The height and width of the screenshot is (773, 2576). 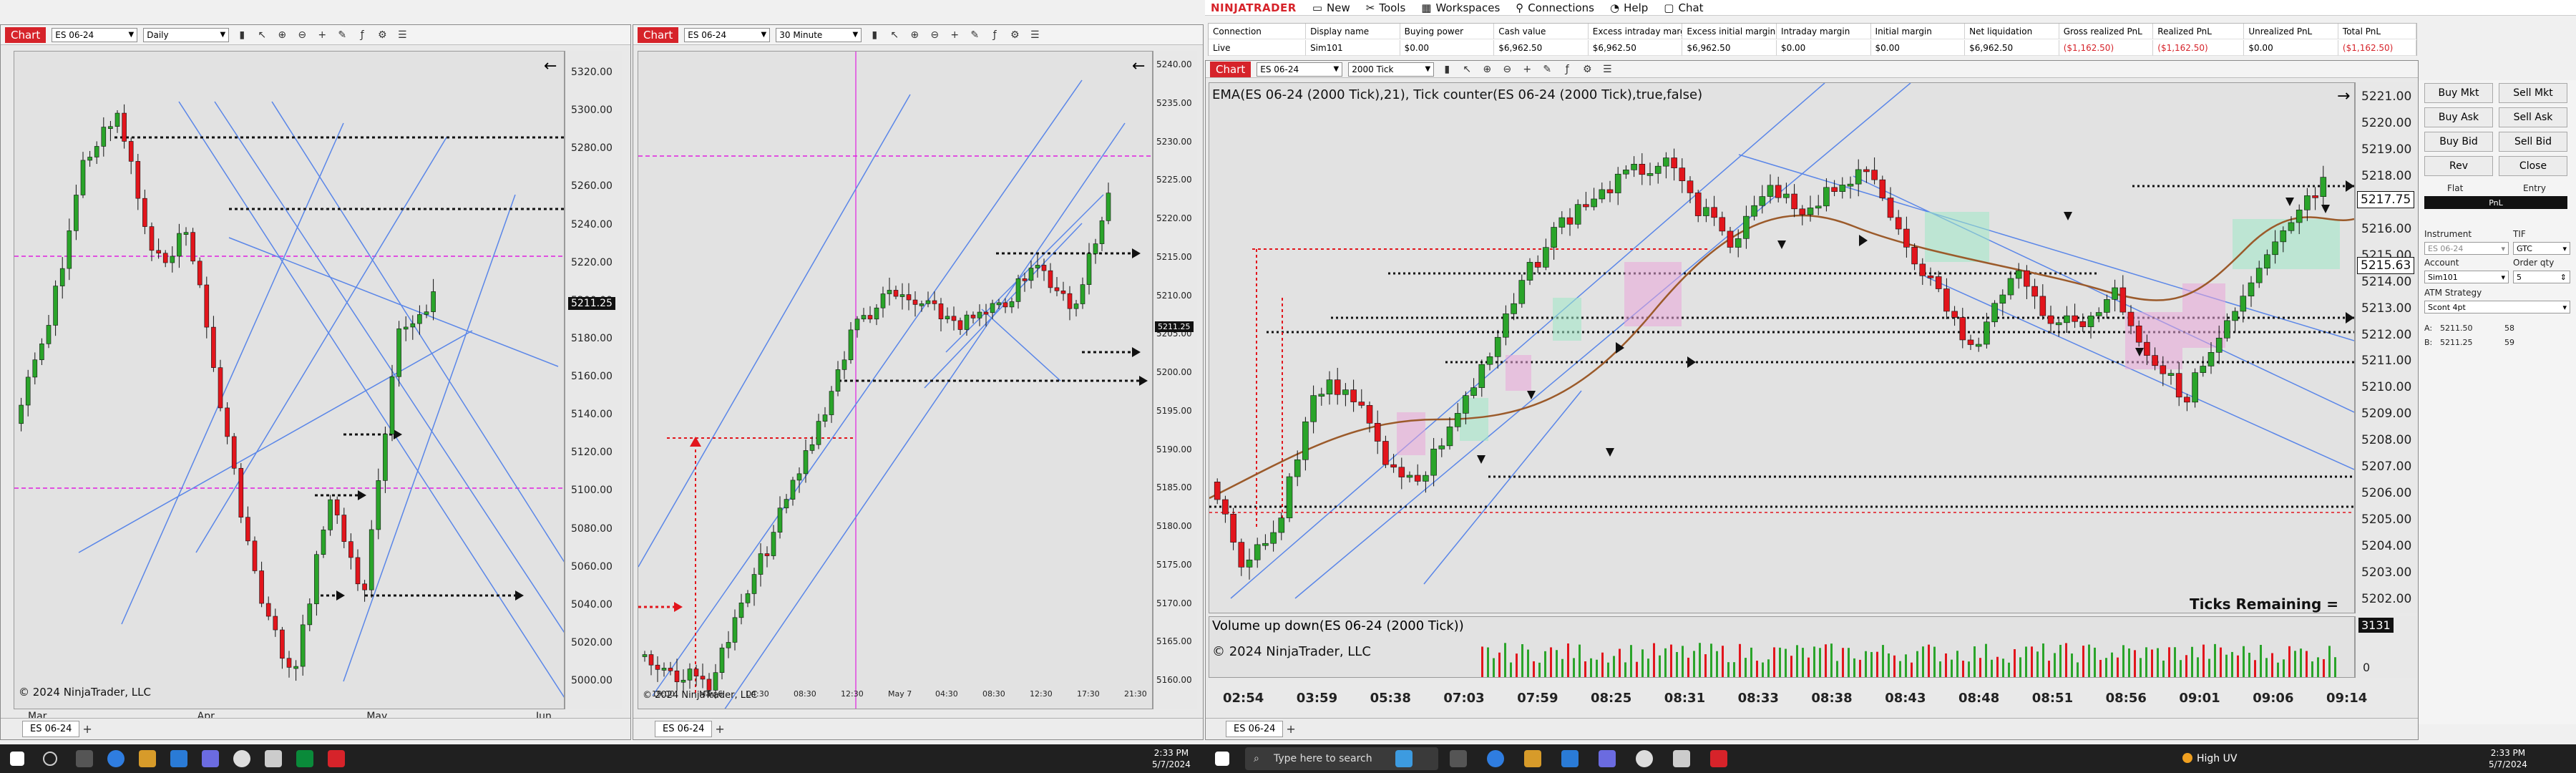 I want to click on buy-mkt-button: Buy Mkt, so click(x=2458, y=93).